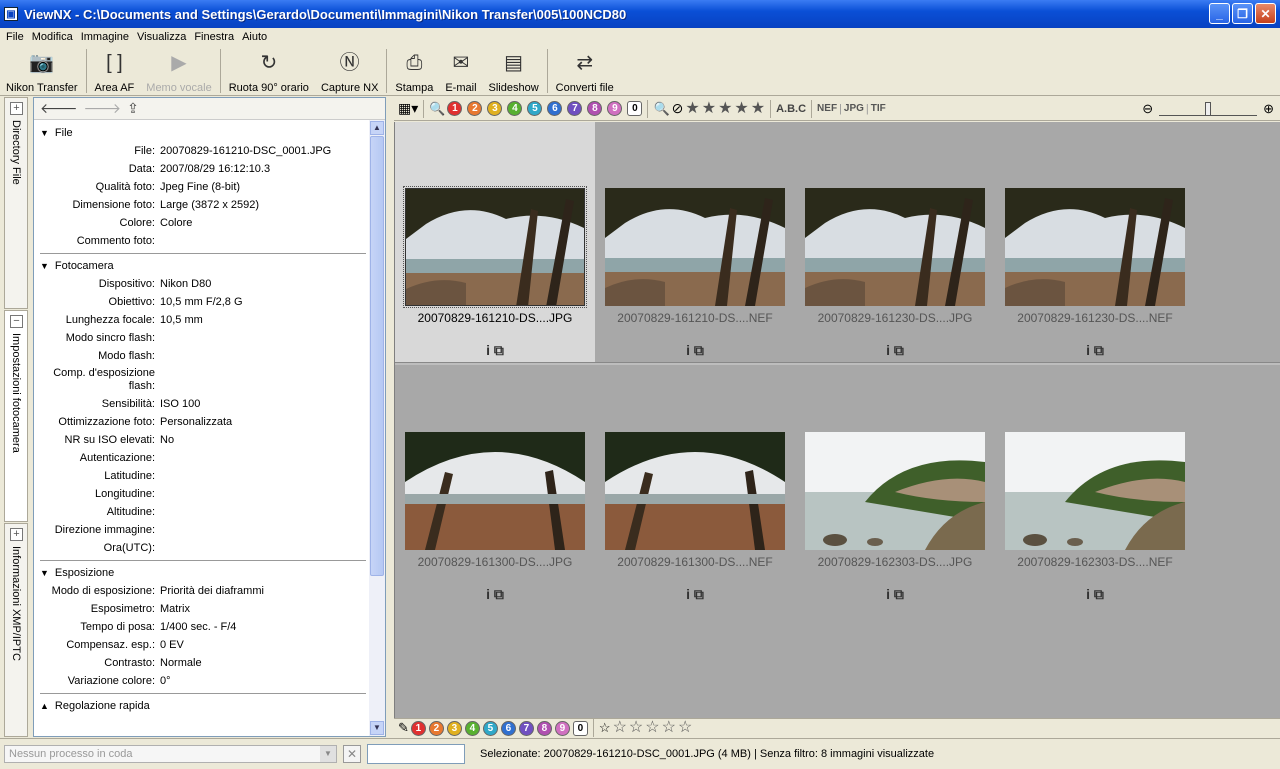  Describe the element at coordinates (878, 108) in the screenshot. I see `filter-tif: TIF` at that location.